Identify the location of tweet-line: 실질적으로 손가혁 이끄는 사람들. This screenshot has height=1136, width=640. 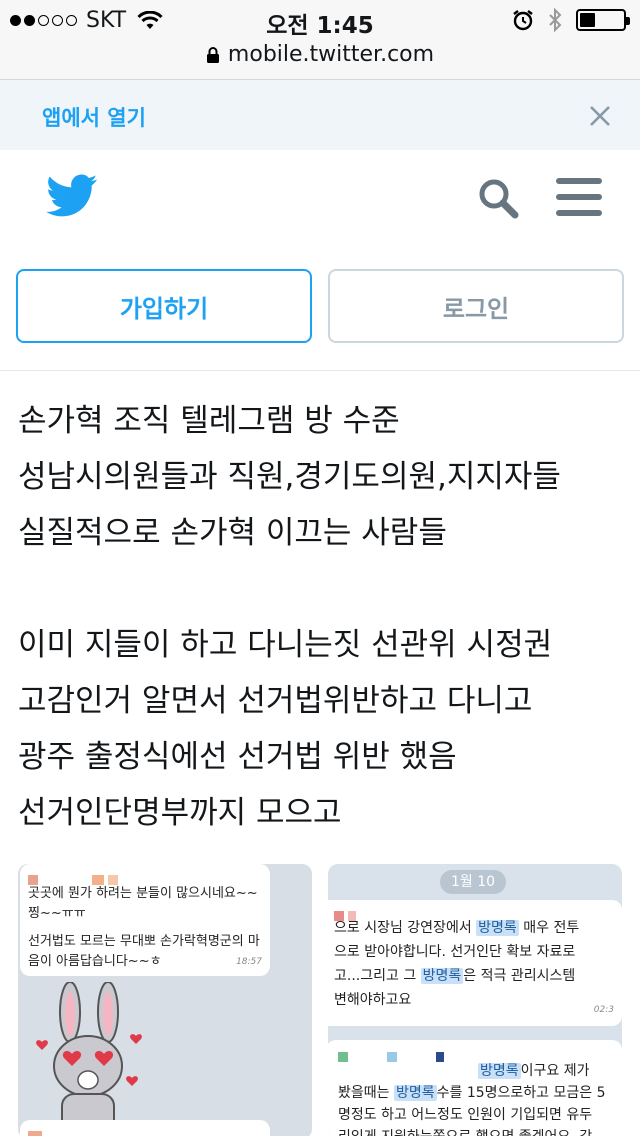
(232, 533).